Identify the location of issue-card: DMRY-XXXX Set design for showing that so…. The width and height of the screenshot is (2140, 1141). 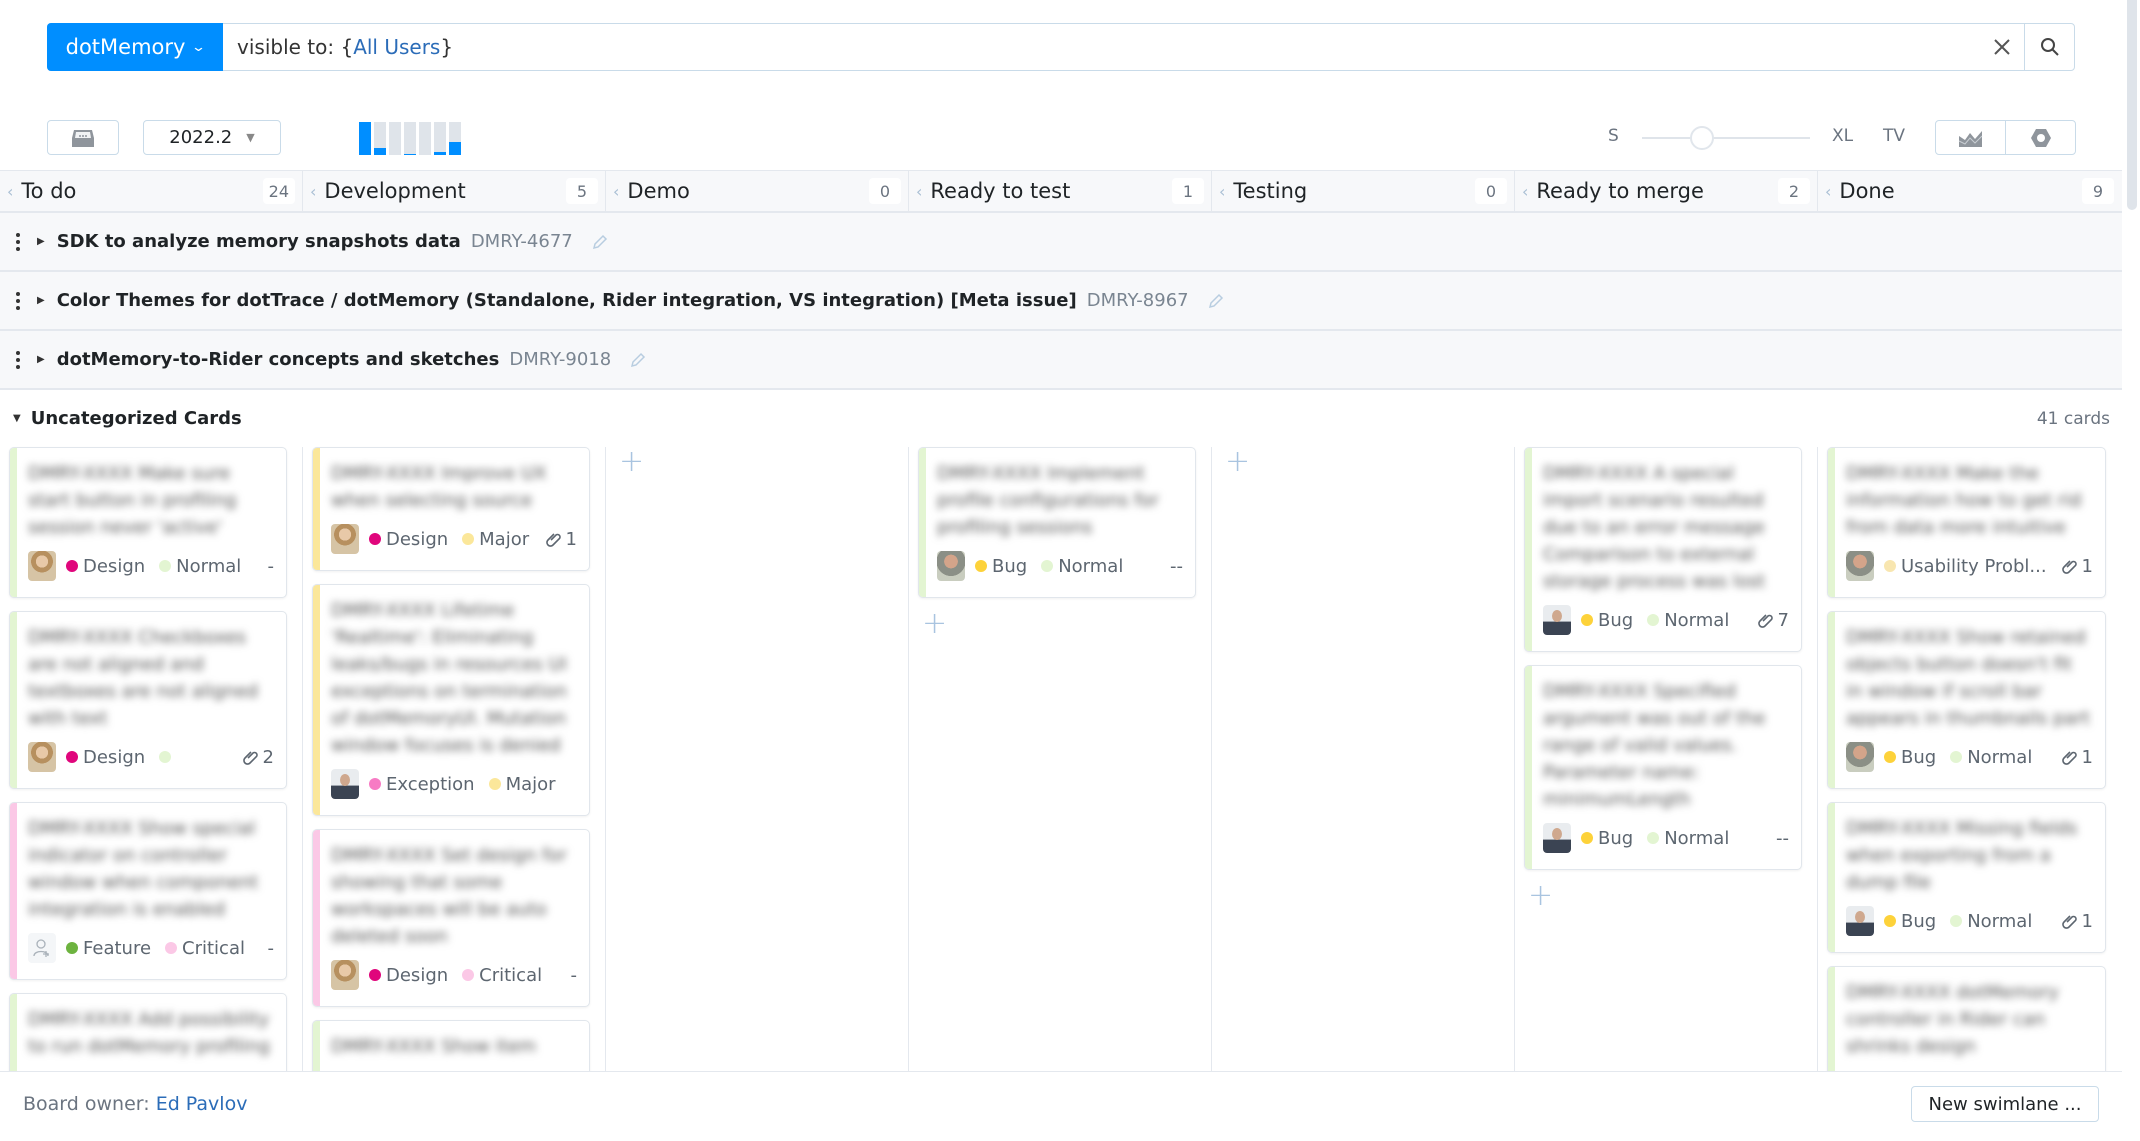
(451, 918).